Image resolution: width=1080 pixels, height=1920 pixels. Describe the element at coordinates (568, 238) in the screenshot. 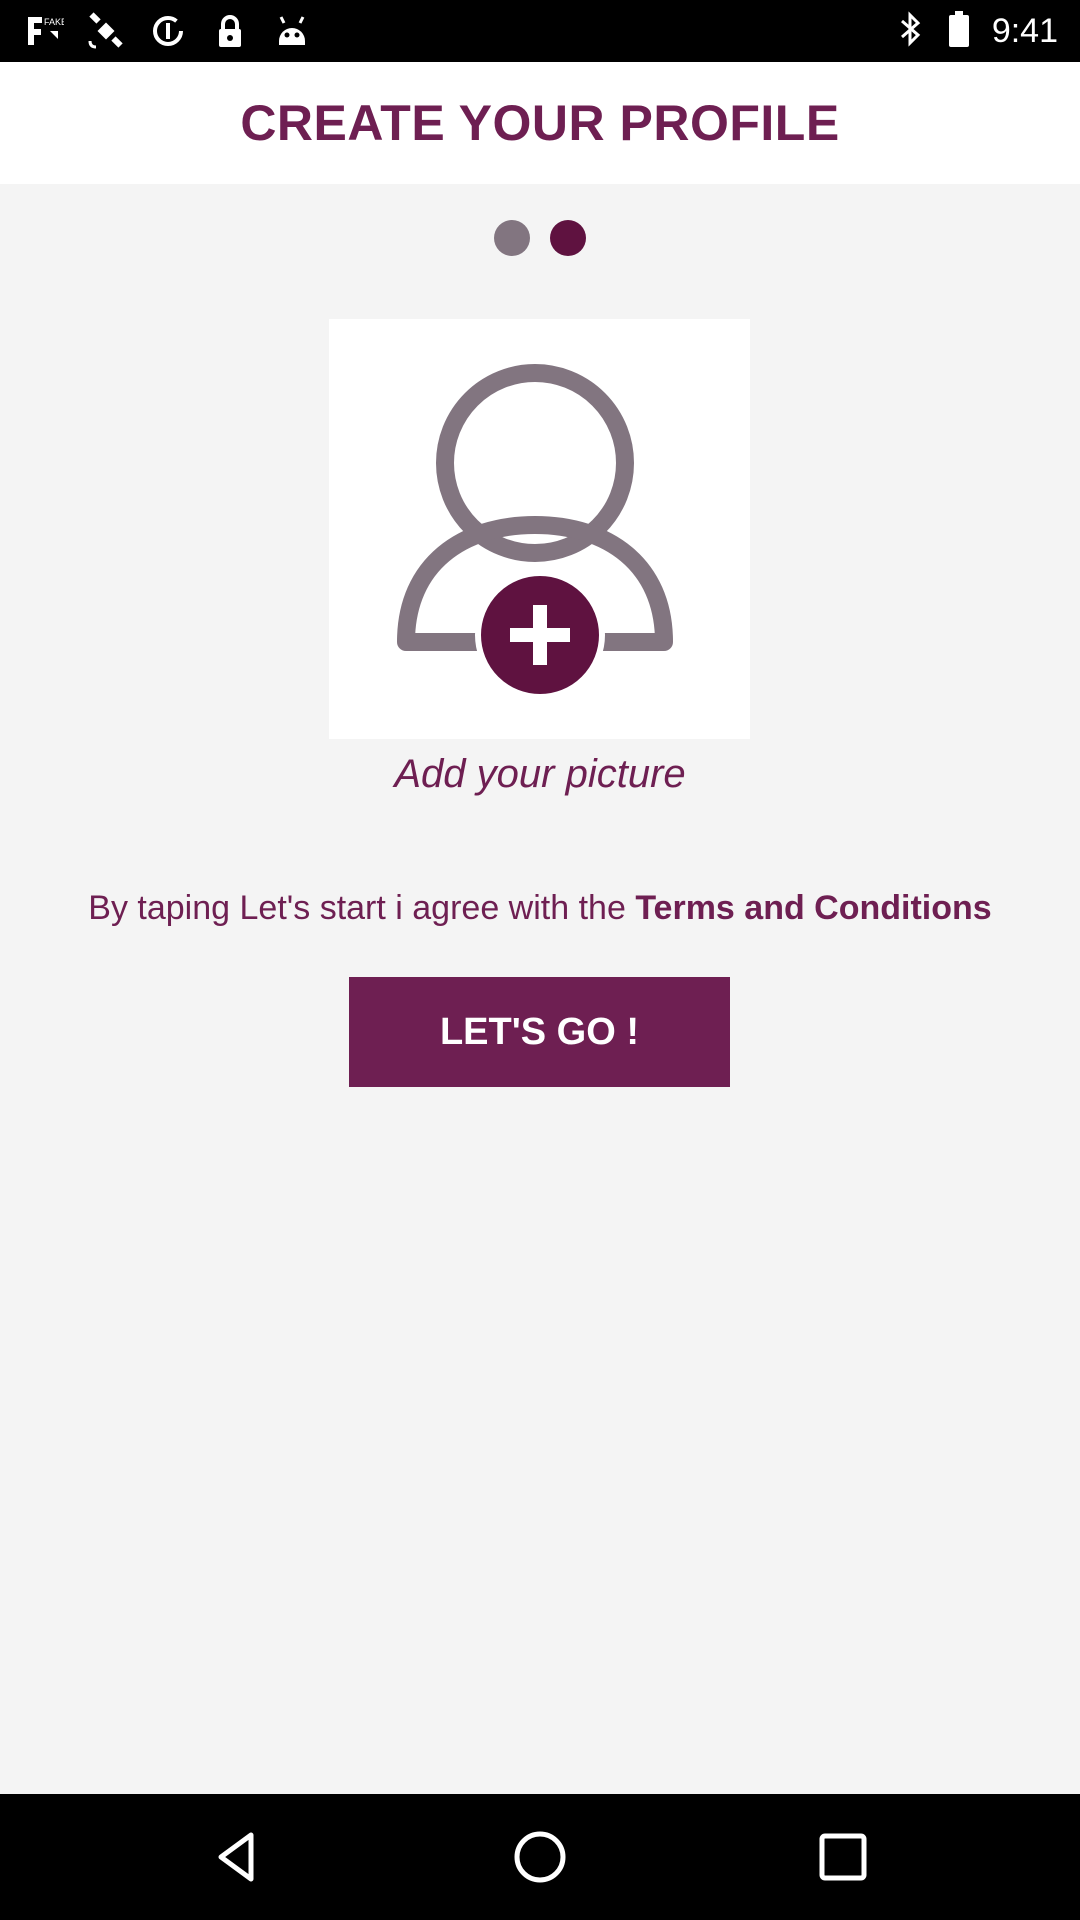

I see `page-dot-2-active` at that location.